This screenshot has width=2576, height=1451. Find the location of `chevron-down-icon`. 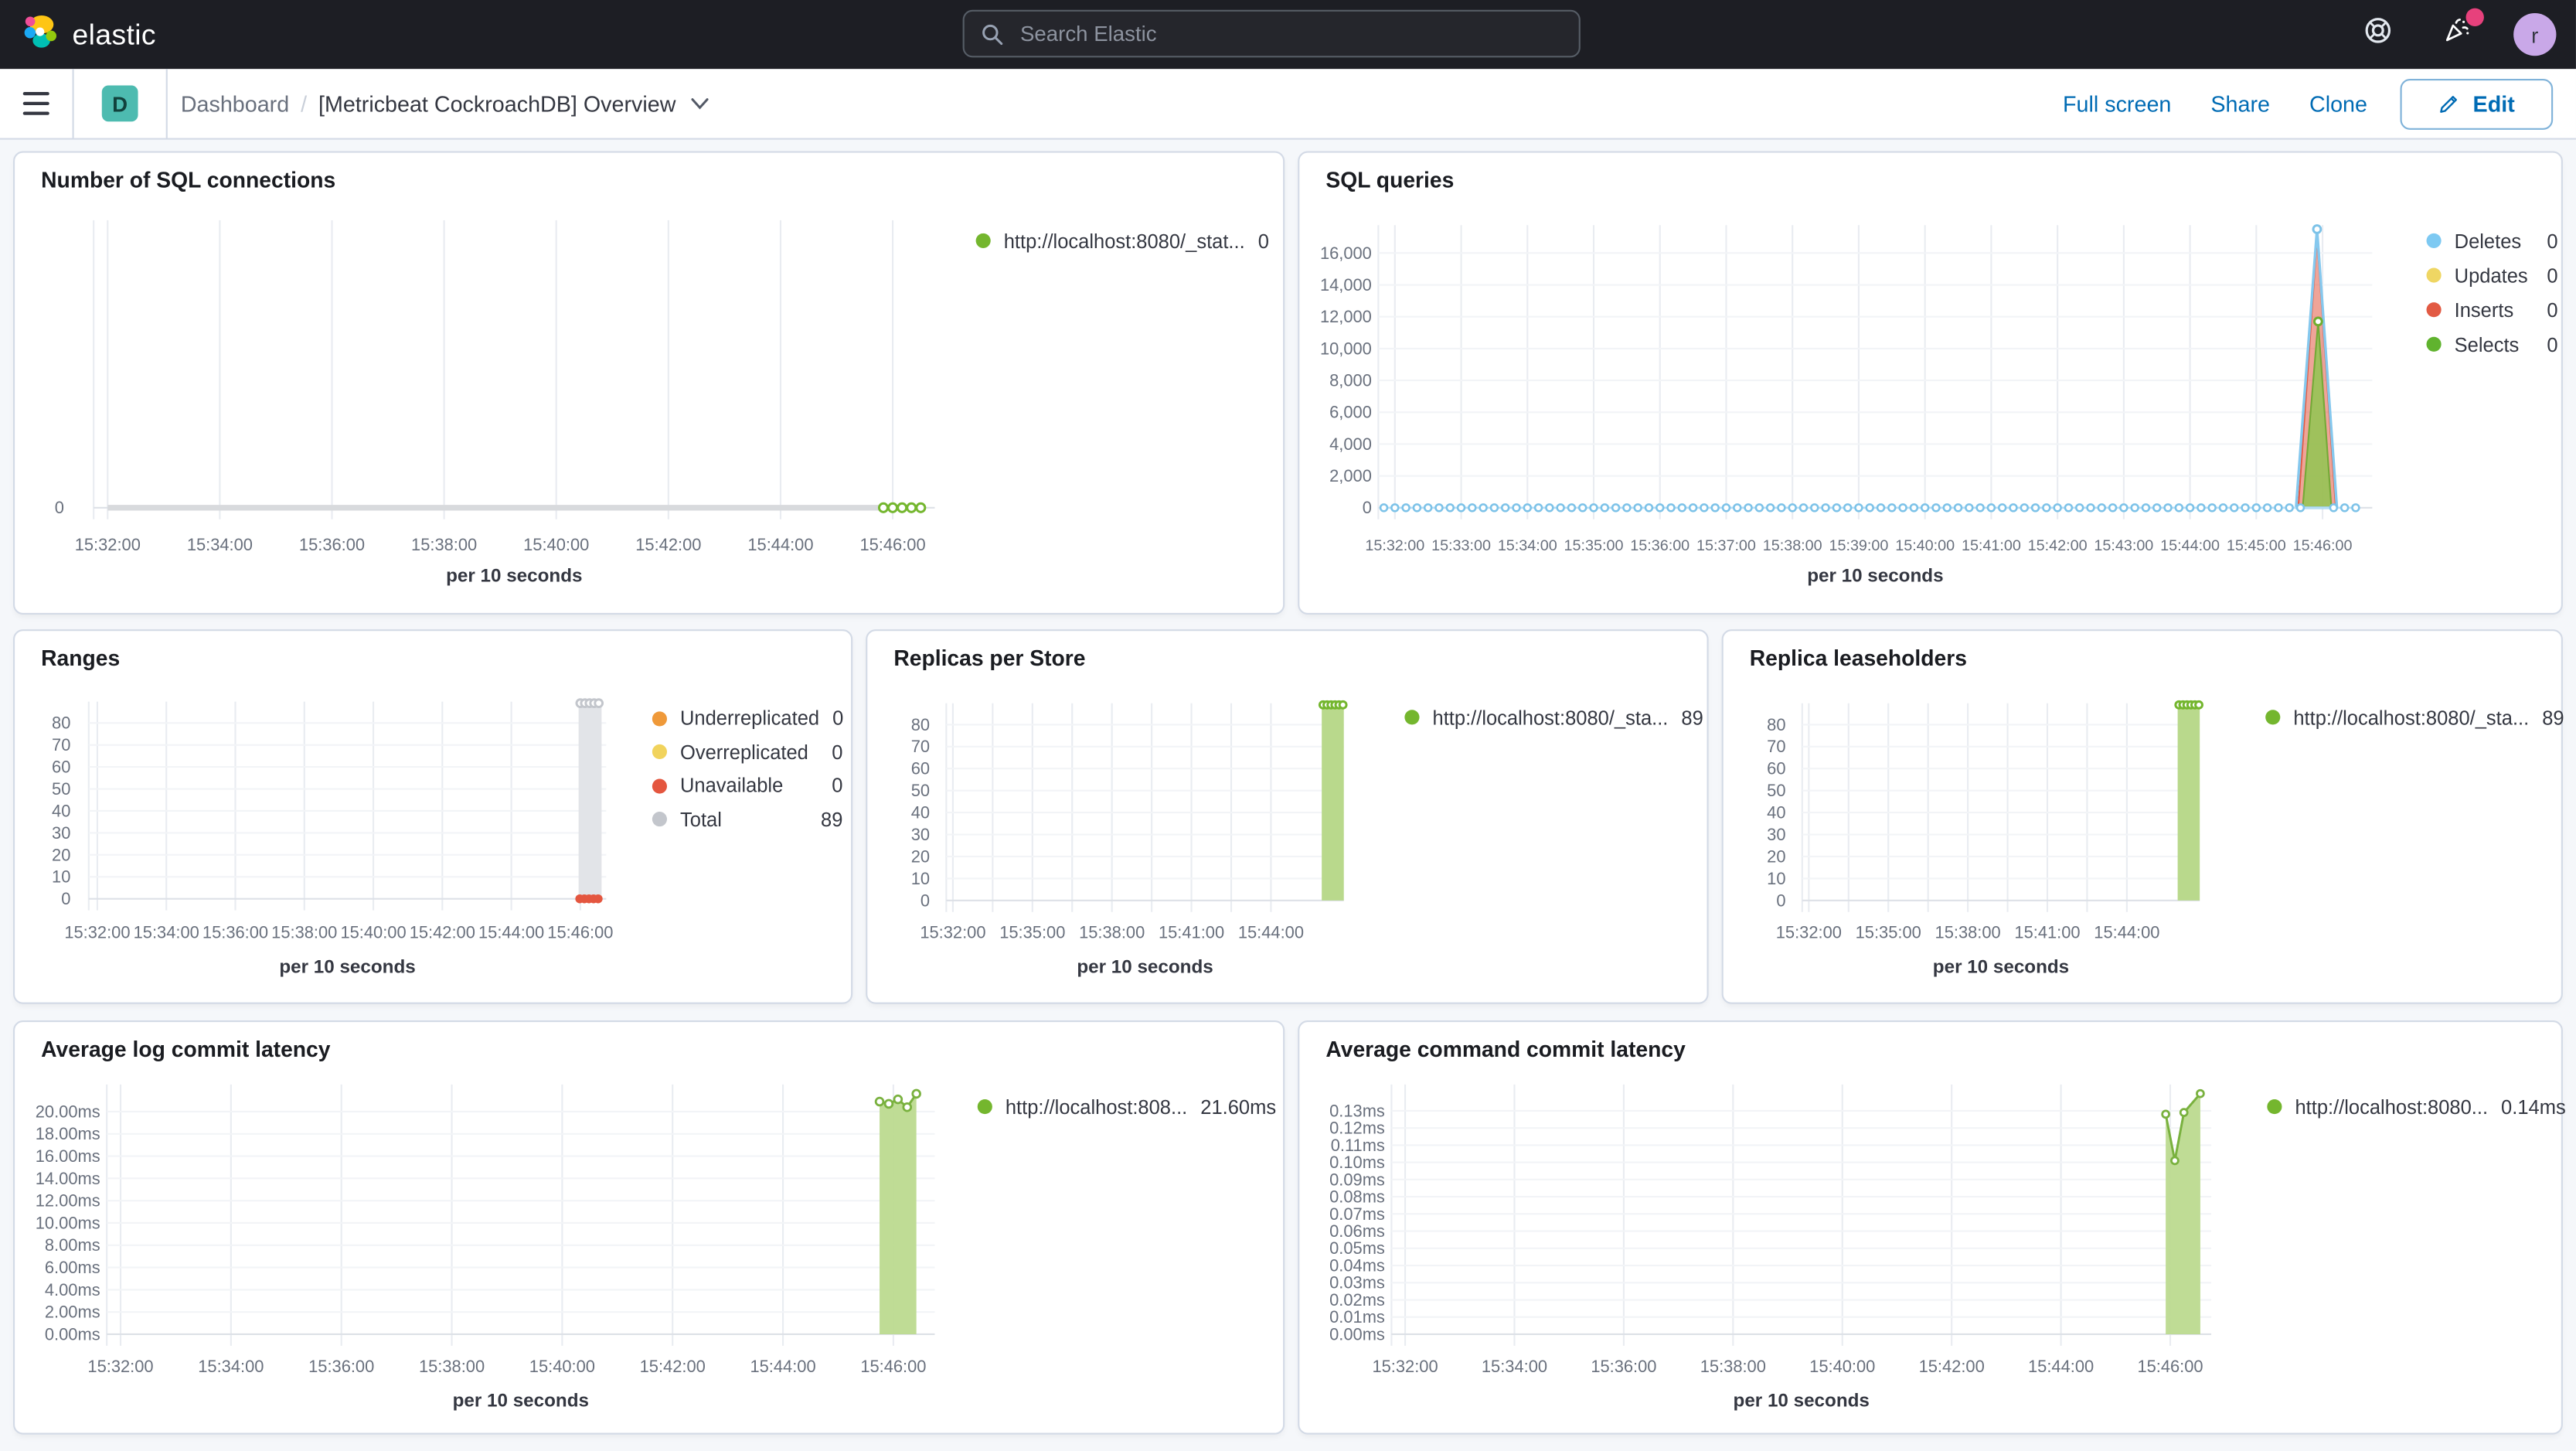

chevron-down-icon is located at coordinates (701, 104).